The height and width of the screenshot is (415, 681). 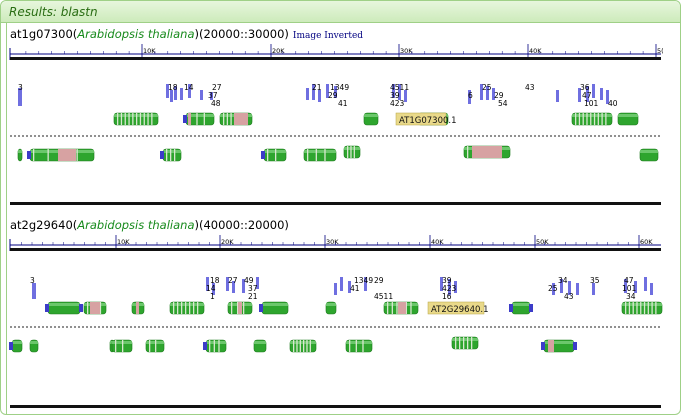 What do you see at coordinates (32, 280) in the screenshot?
I see `blast-hit-label: 3` at bounding box center [32, 280].